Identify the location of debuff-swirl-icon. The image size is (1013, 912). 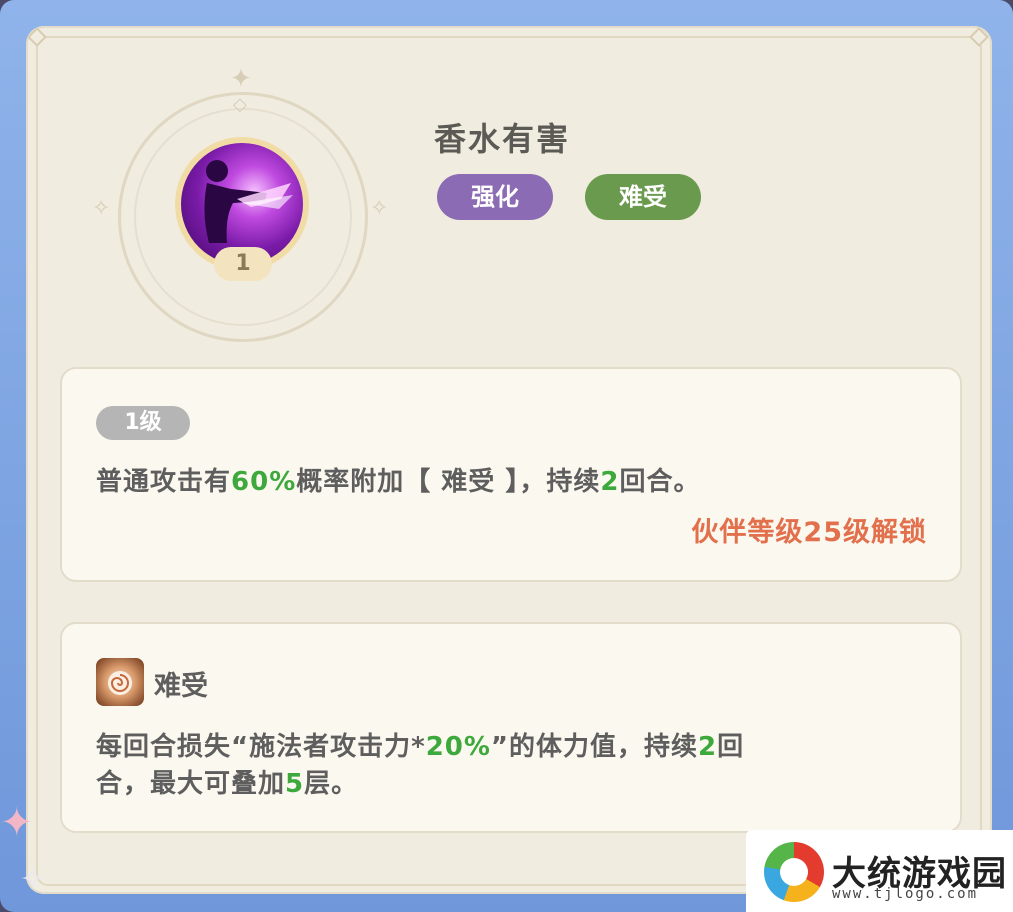
(120, 682).